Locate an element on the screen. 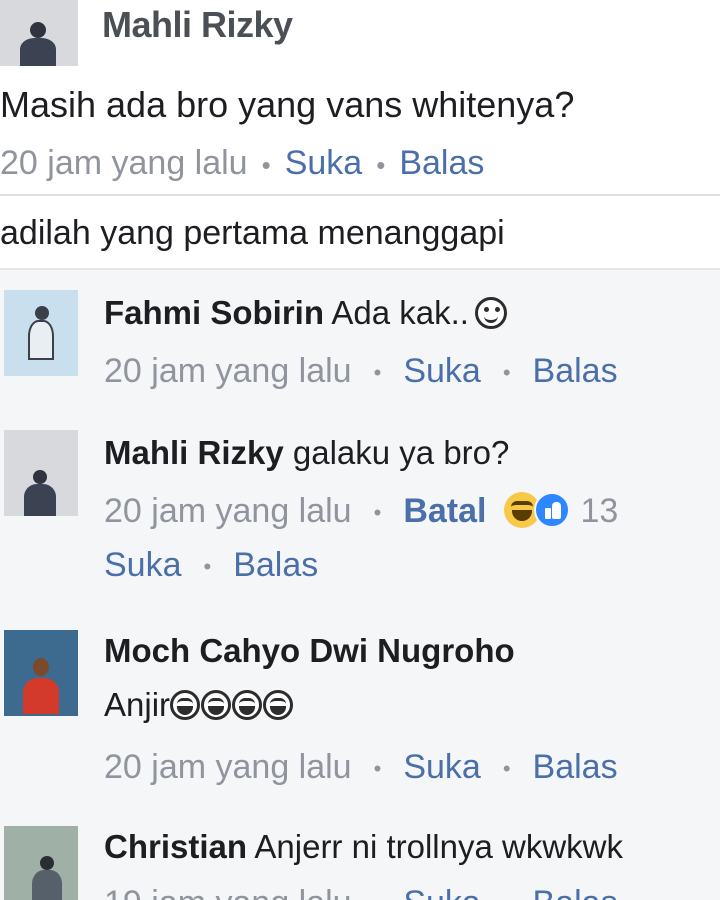  post-like-button: Suka is located at coordinates (324, 163).